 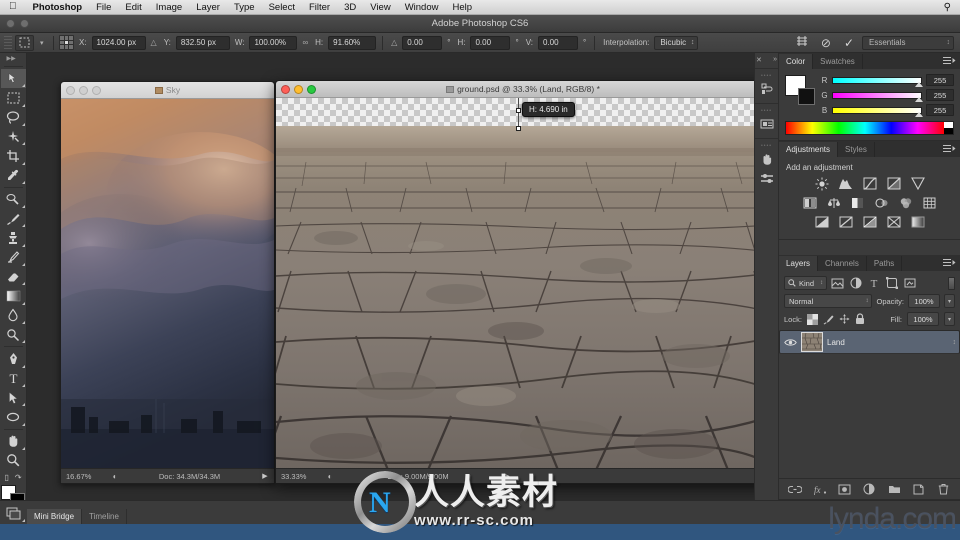 What do you see at coordinates (767, 89) in the screenshot?
I see `history-panel-icon` at bounding box center [767, 89].